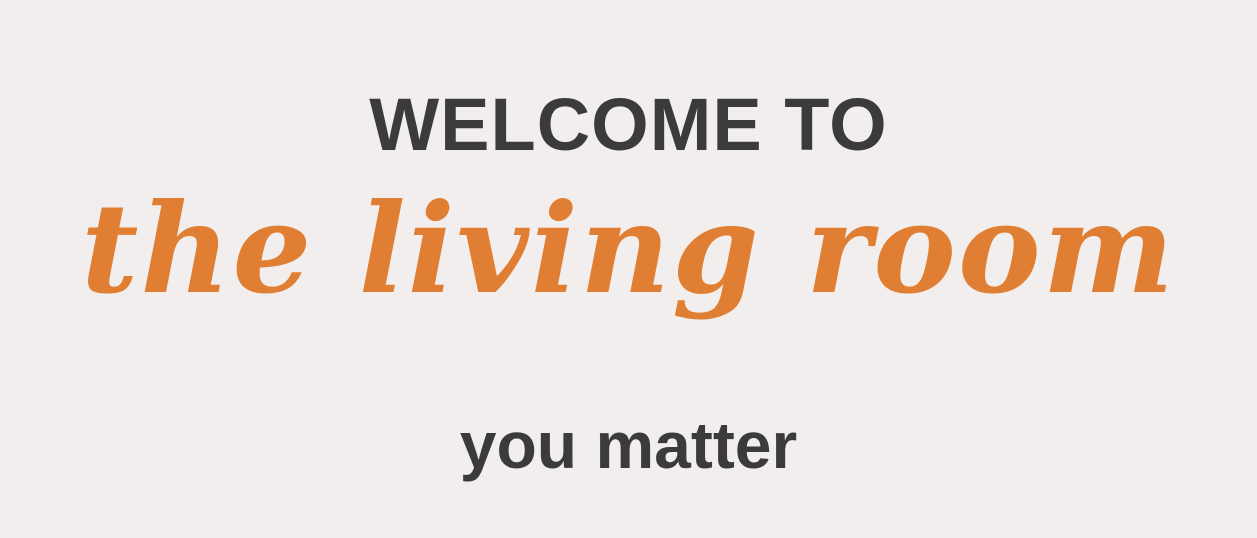 The width and height of the screenshot is (1257, 538). I want to click on welcome-heading: WELCOME TO, so click(628, 124).